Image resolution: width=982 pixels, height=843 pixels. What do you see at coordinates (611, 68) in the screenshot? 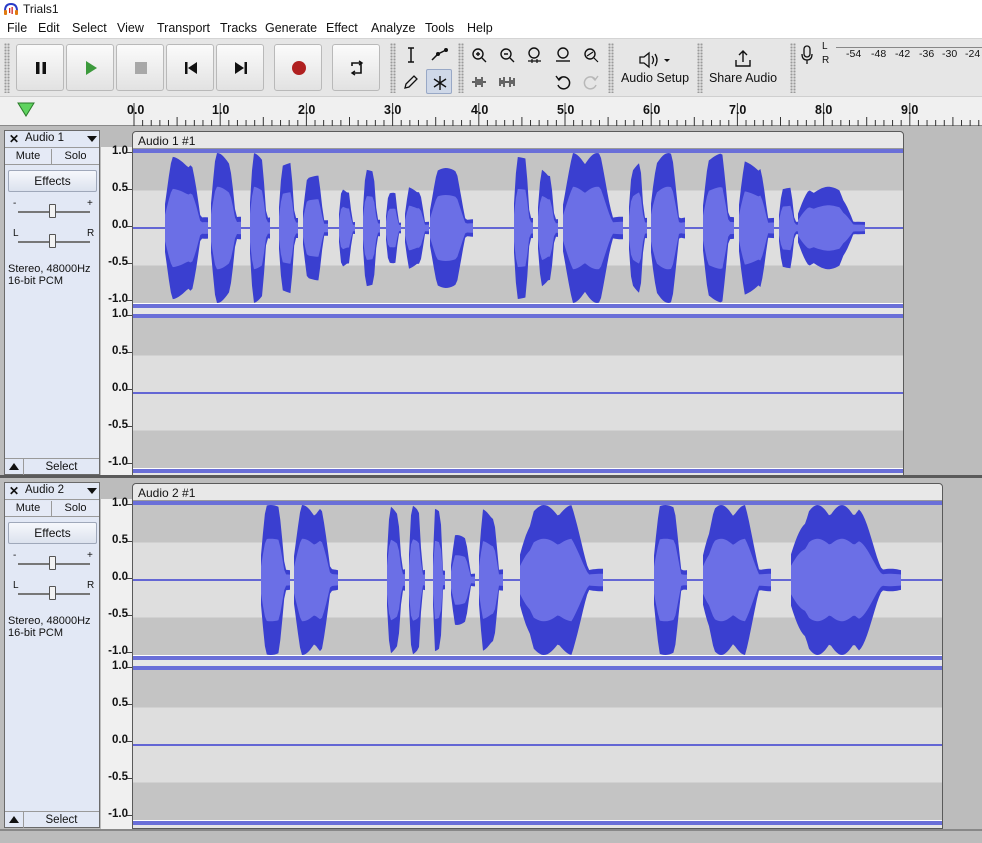
I see `audio-setup-grip` at bounding box center [611, 68].